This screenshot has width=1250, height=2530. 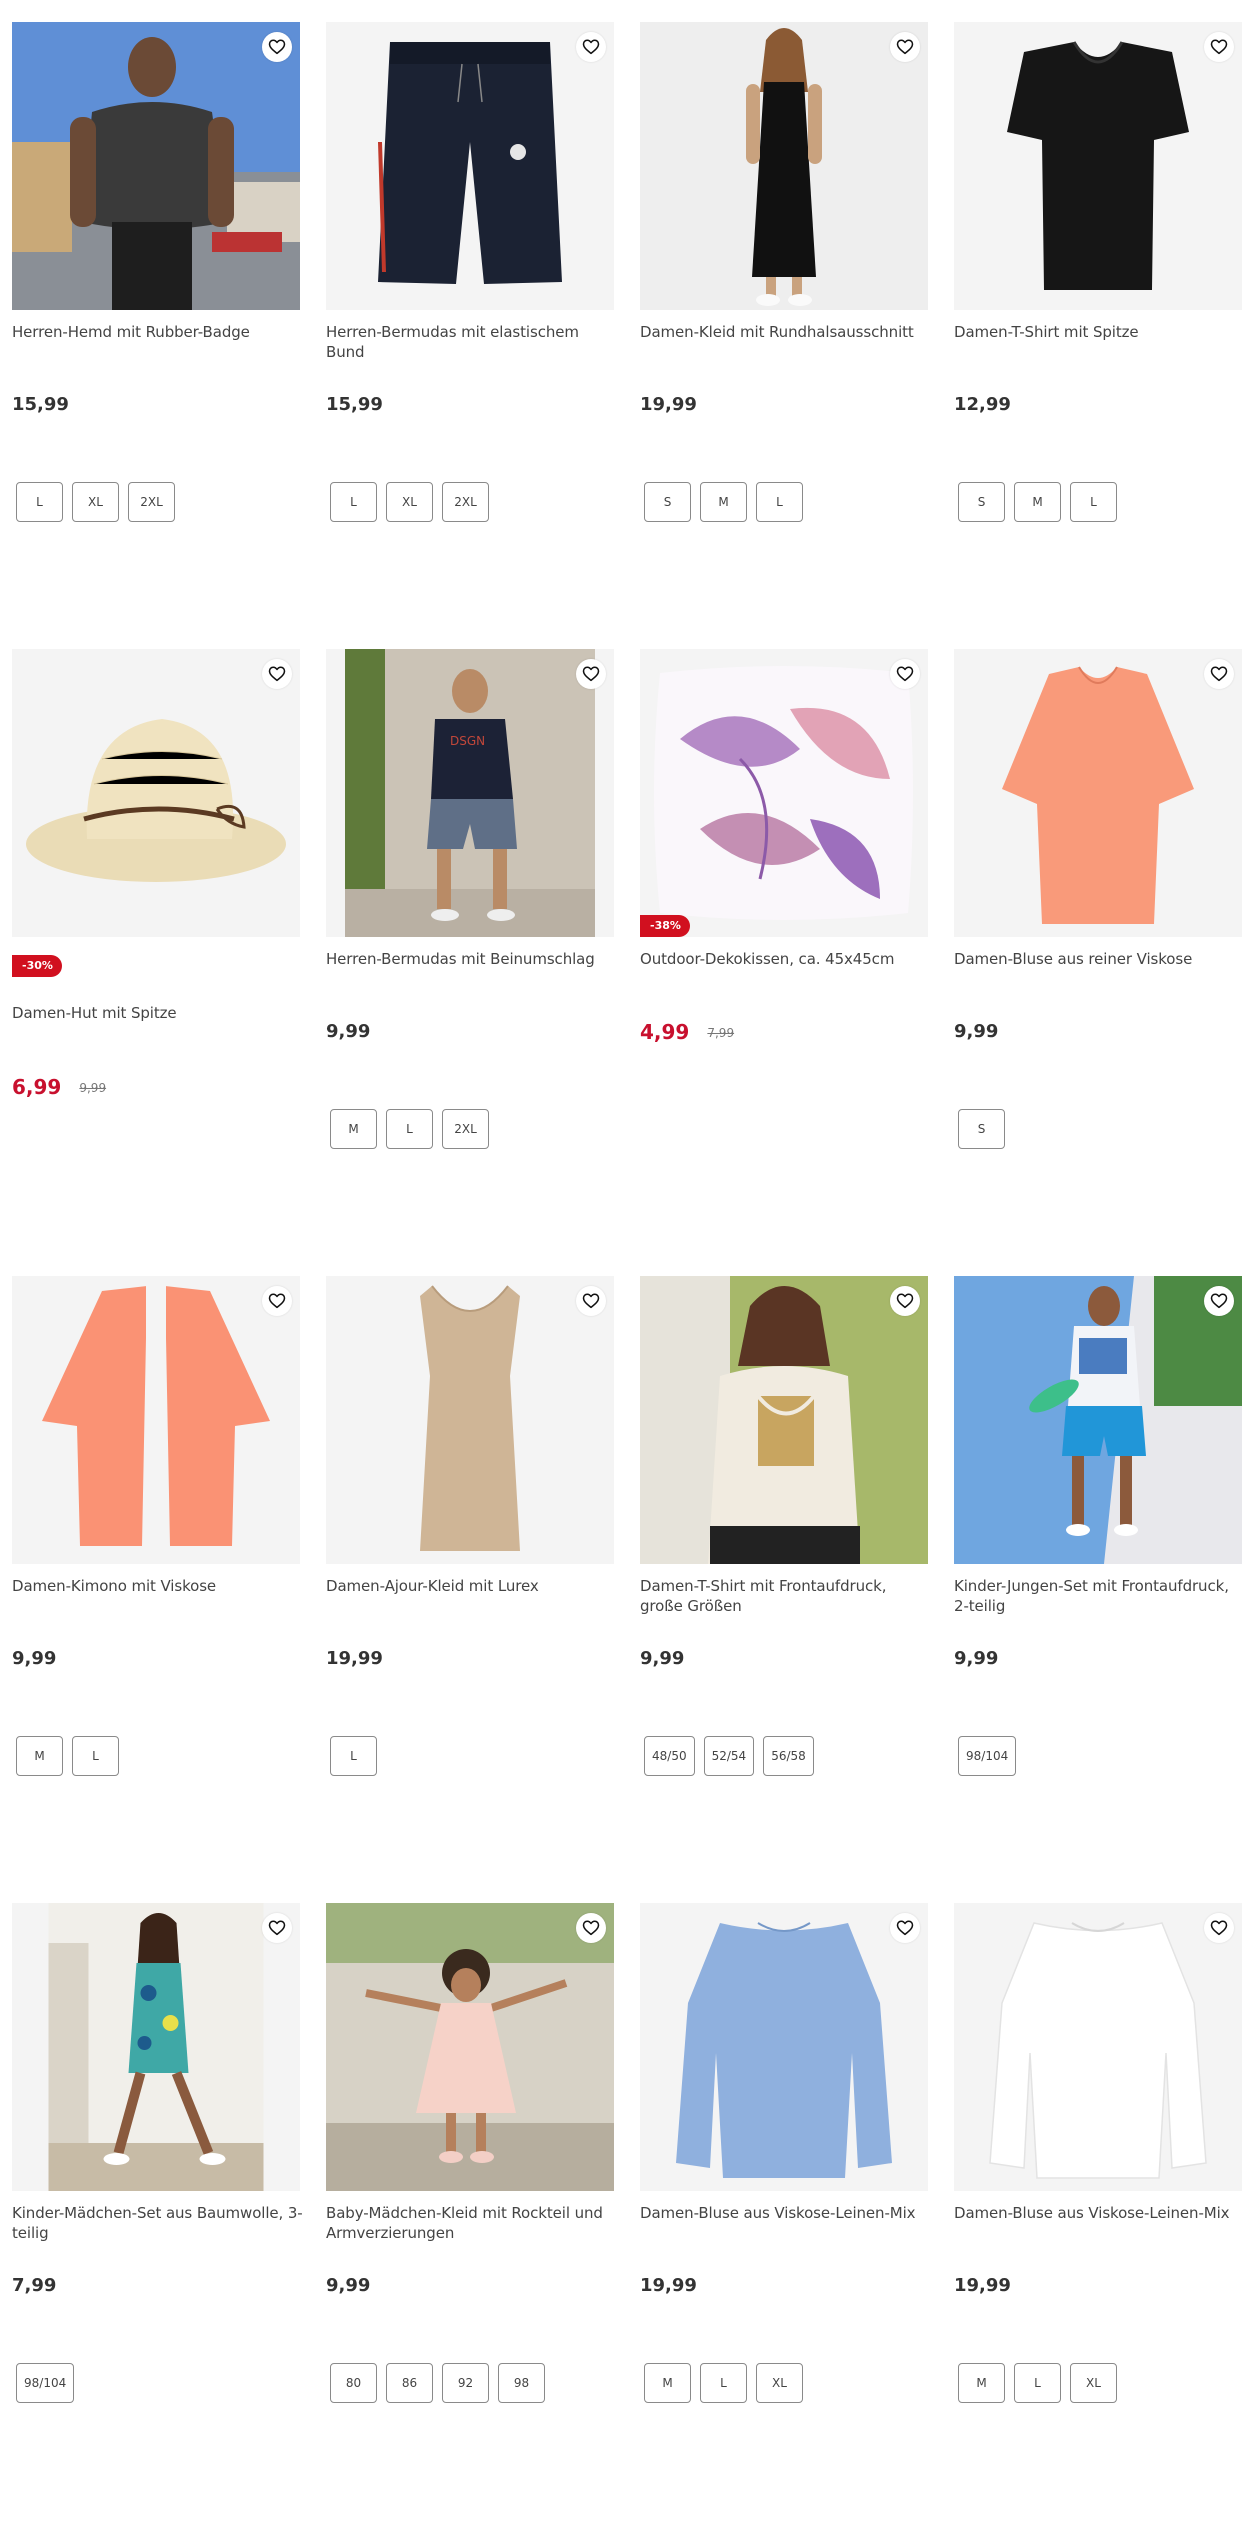 What do you see at coordinates (470, 793) in the screenshot?
I see `product-image: DSGN` at bounding box center [470, 793].